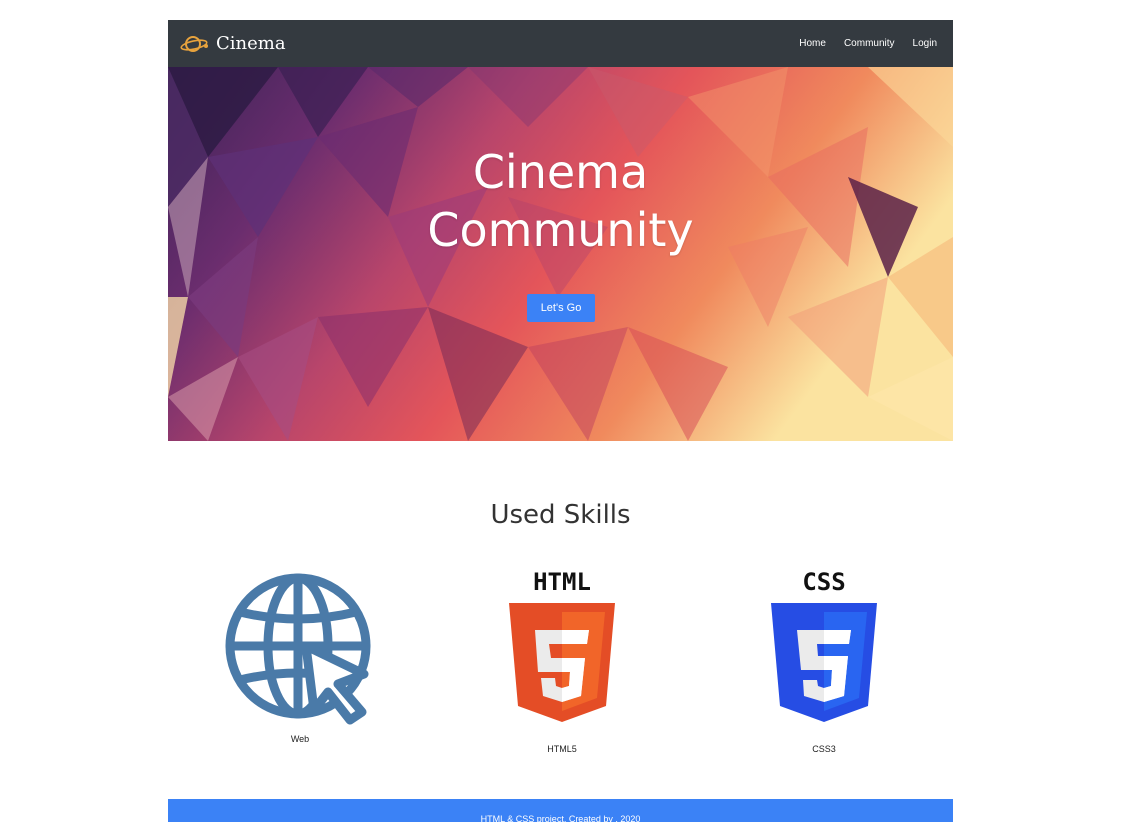  I want to click on skill-label-web: Web, so click(300, 739).